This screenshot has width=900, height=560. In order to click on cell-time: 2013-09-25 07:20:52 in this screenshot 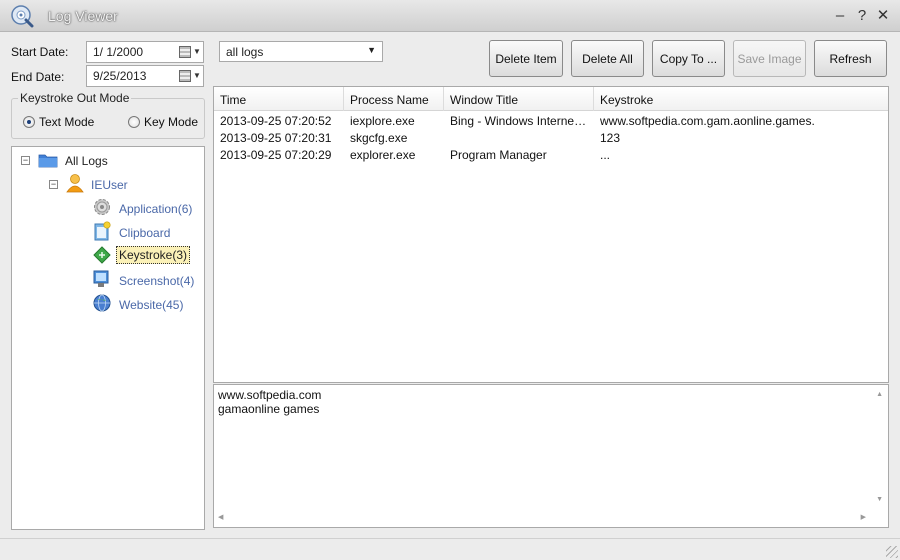, I will do `click(276, 121)`.